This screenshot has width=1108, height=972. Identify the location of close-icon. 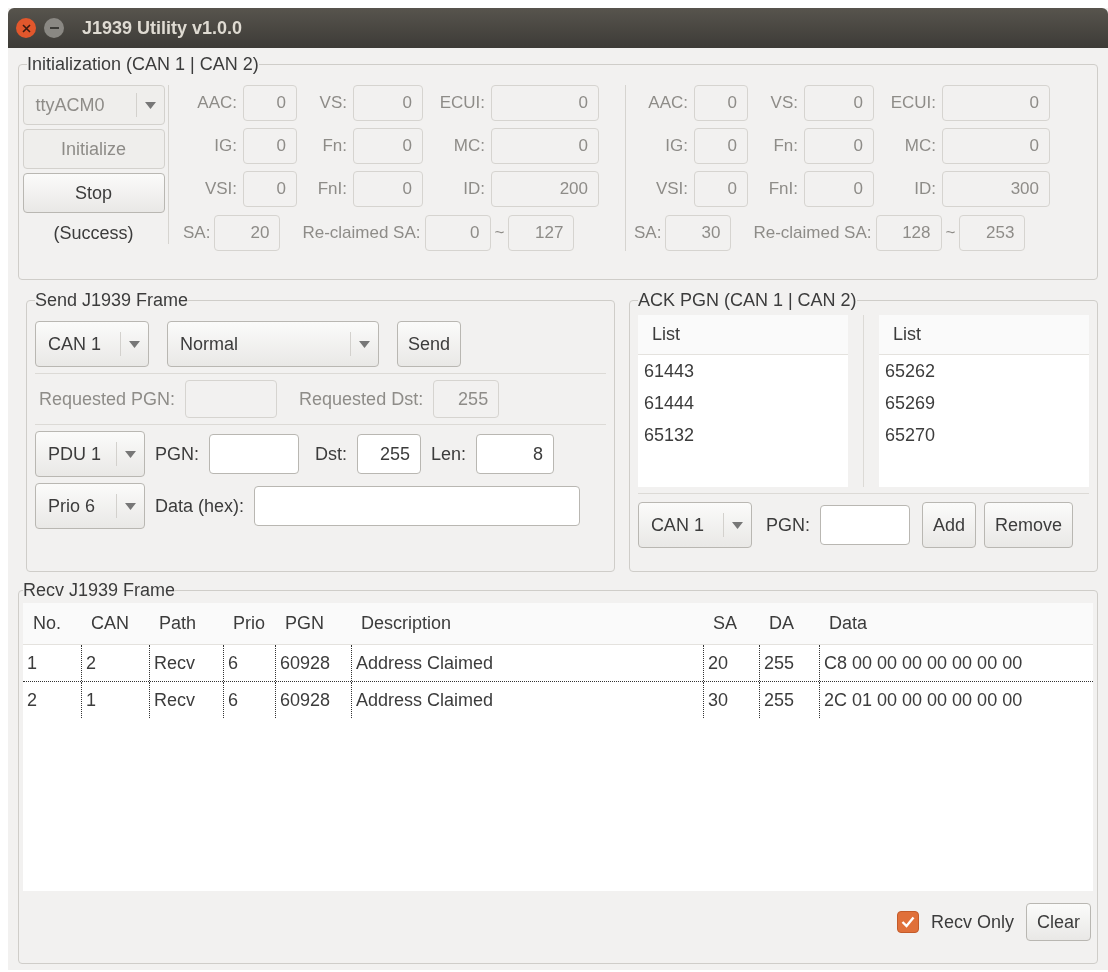
(26, 28).